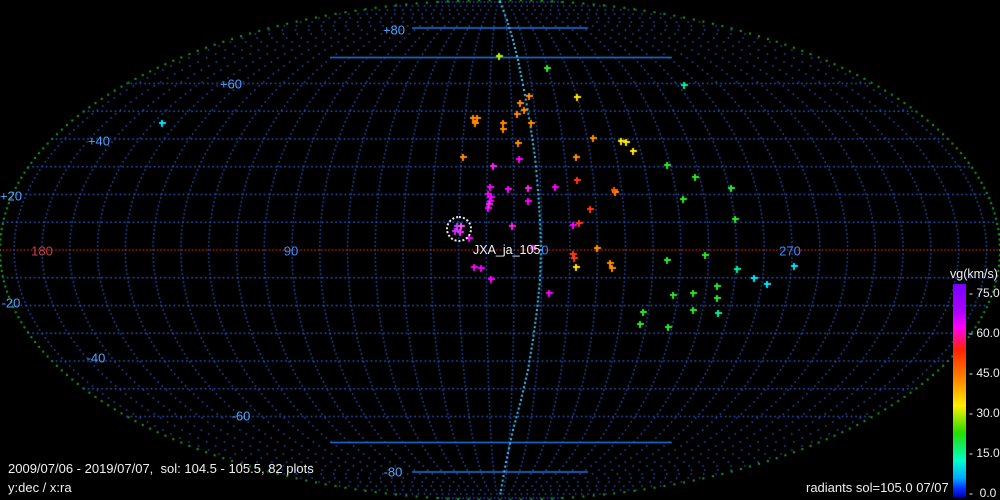 This screenshot has height=500, width=1000. Describe the element at coordinates (974, 274) in the screenshot. I see `colorbar-title: vg(km/s)` at that location.